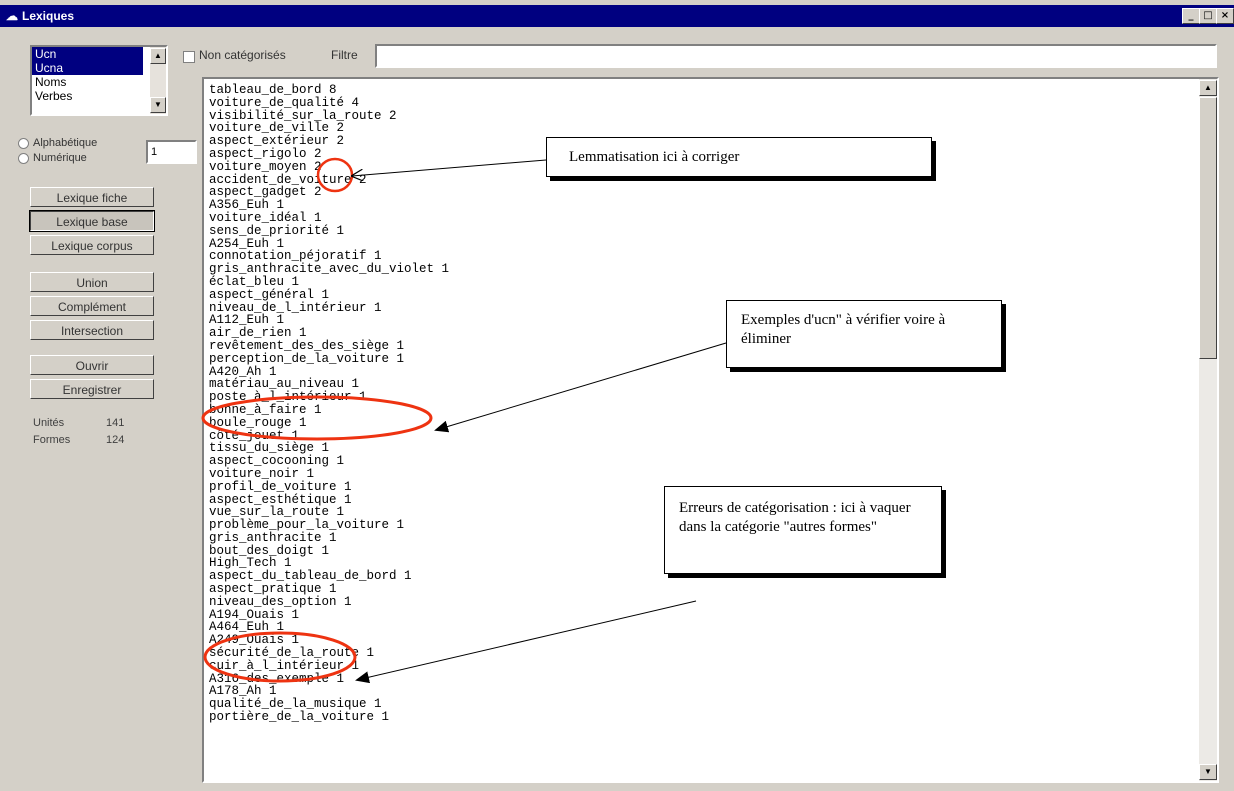 This screenshot has height=791, width=1234. I want to click on formes-label: Formes, so click(52, 440).